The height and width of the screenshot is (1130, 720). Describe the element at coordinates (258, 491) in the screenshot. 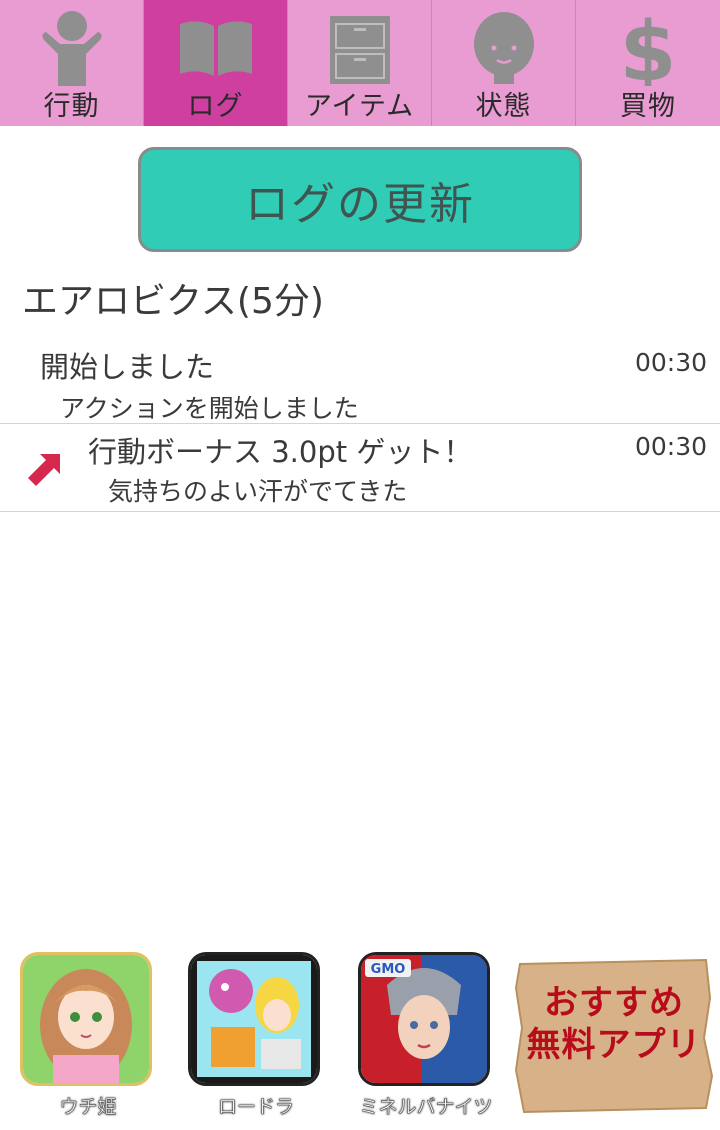

I see `log-entry-desc: 気持ちのよい汗がでてきた` at that location.